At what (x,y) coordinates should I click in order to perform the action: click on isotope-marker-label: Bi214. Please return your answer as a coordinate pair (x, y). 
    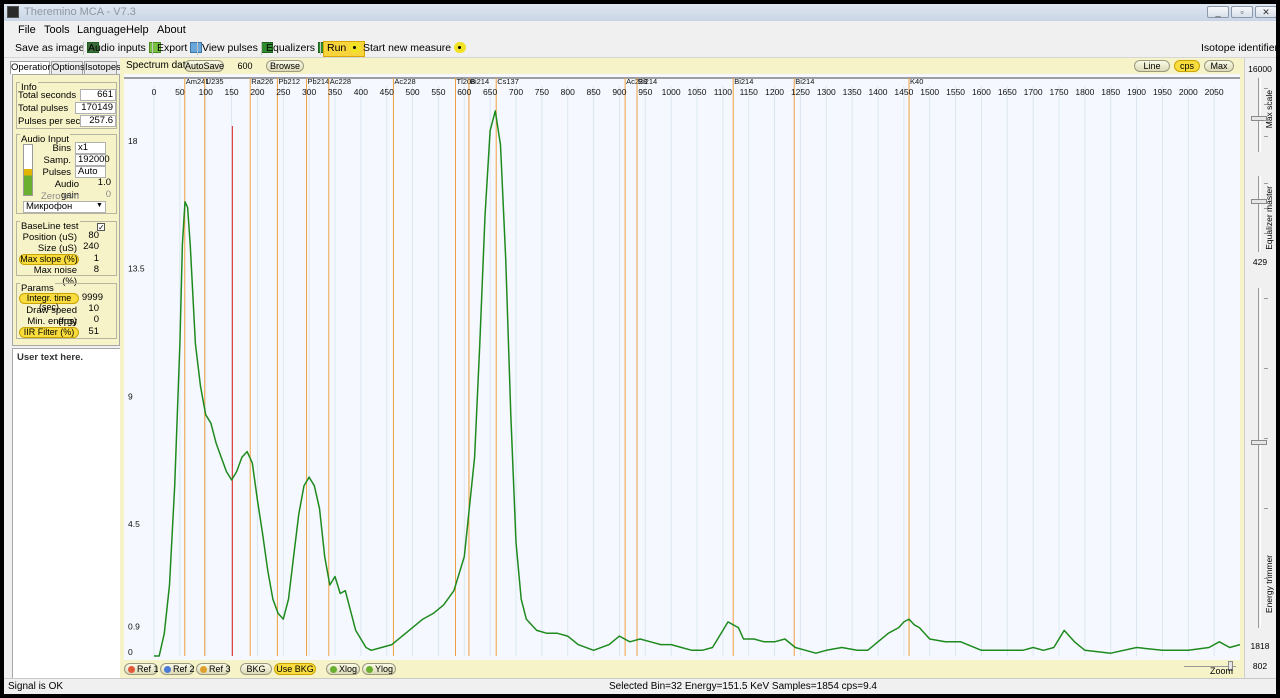
    Looking at the image, I should click on (479, 81).